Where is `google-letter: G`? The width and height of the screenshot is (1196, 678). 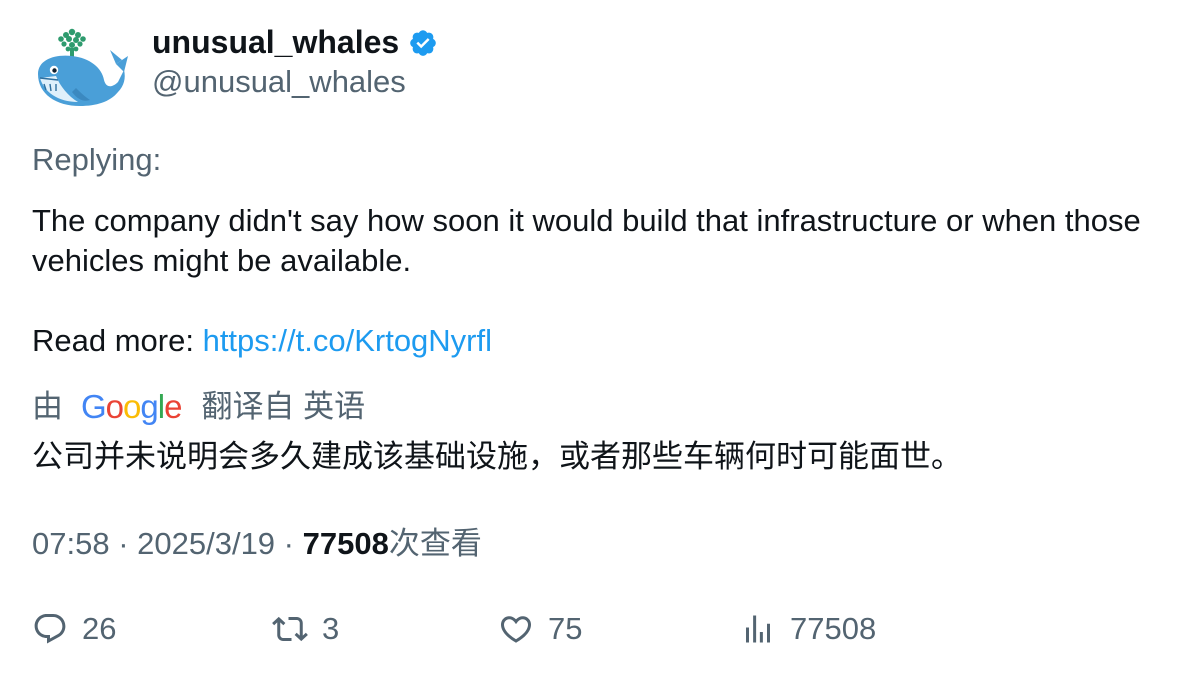
google-letter: G is located at coordinates (94, 406).